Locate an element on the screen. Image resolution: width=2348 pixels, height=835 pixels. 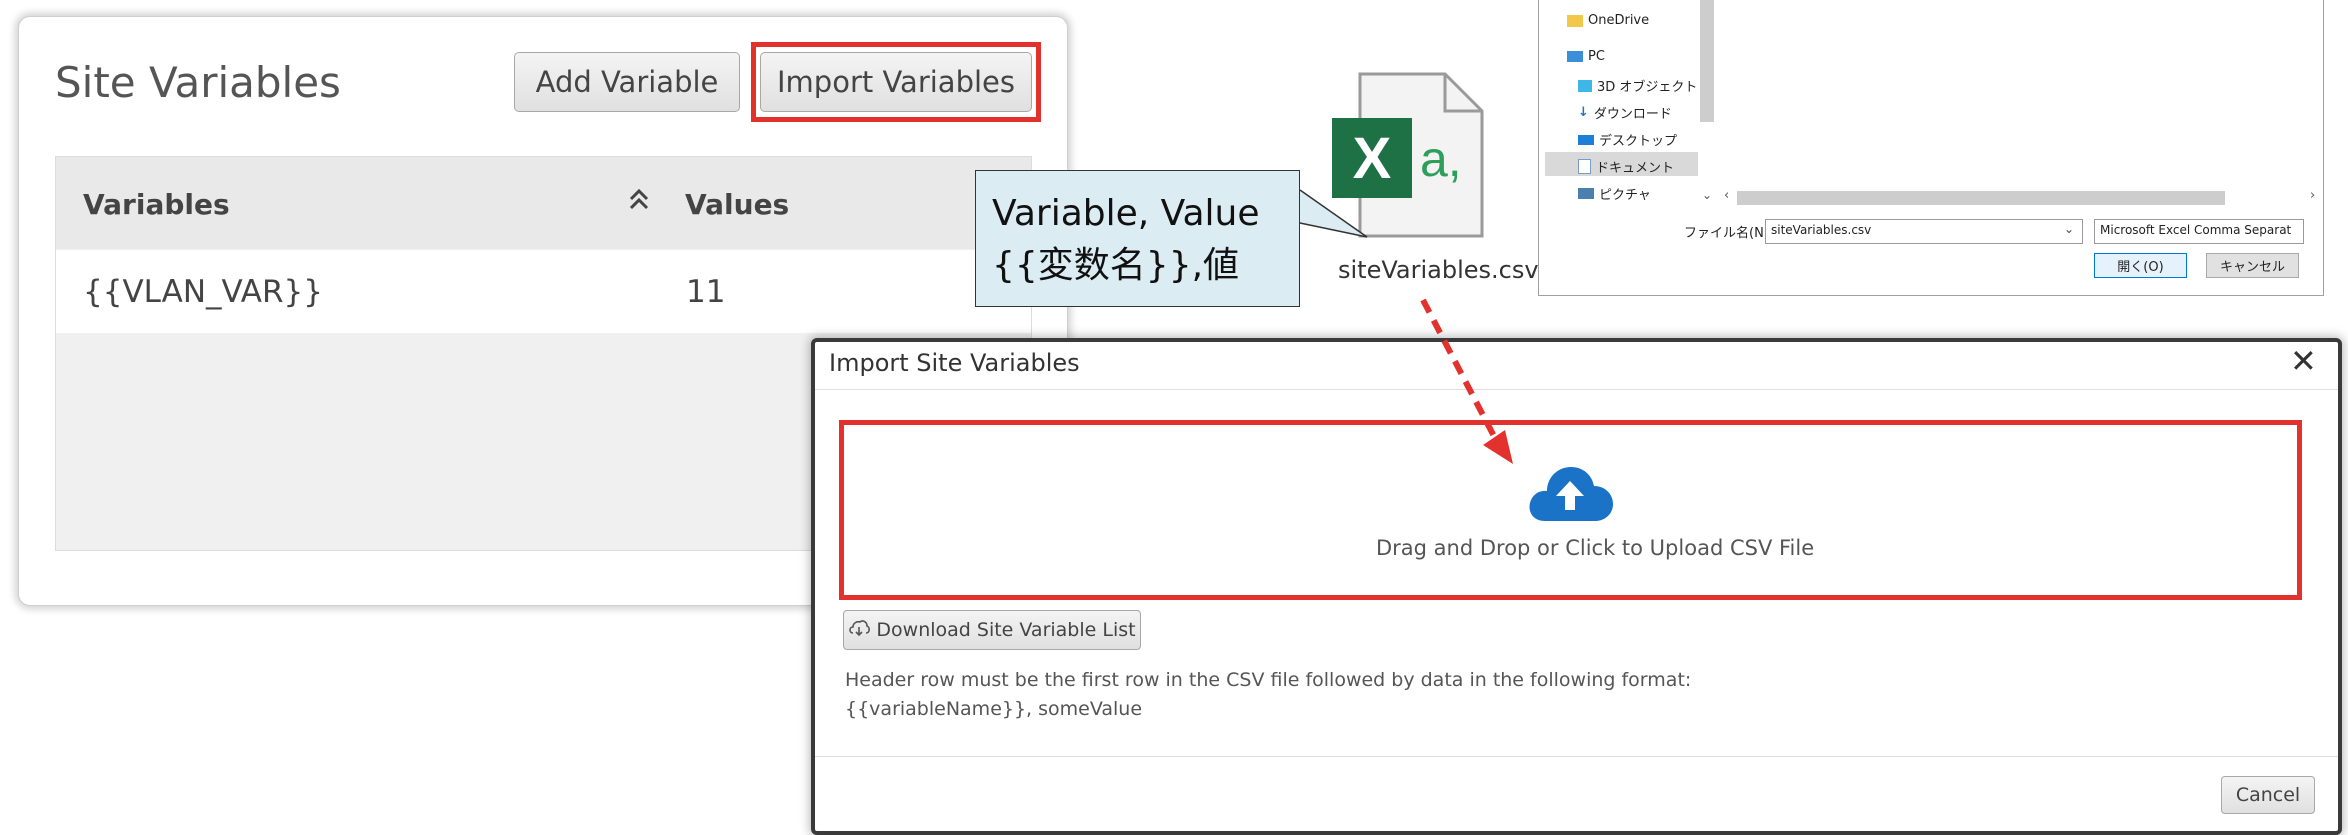
cancel-button: Cancel is located at coordinates (2268, 795).